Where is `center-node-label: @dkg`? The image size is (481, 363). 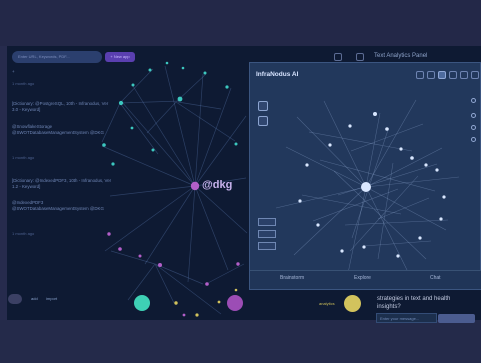 center-node-label: @dkg is located at coordinates (217, 185).